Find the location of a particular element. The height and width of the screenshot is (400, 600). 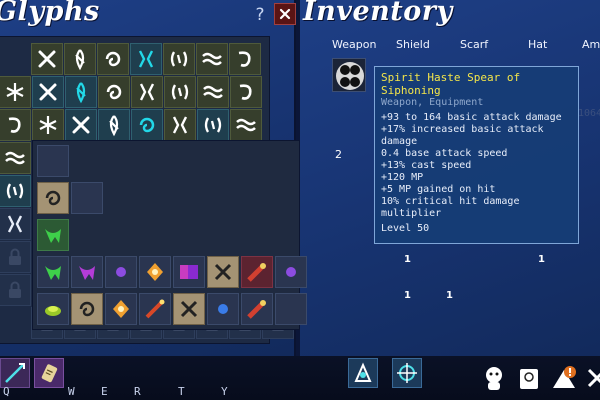

scroll-skill-icon is located at coordinates (49, 373).